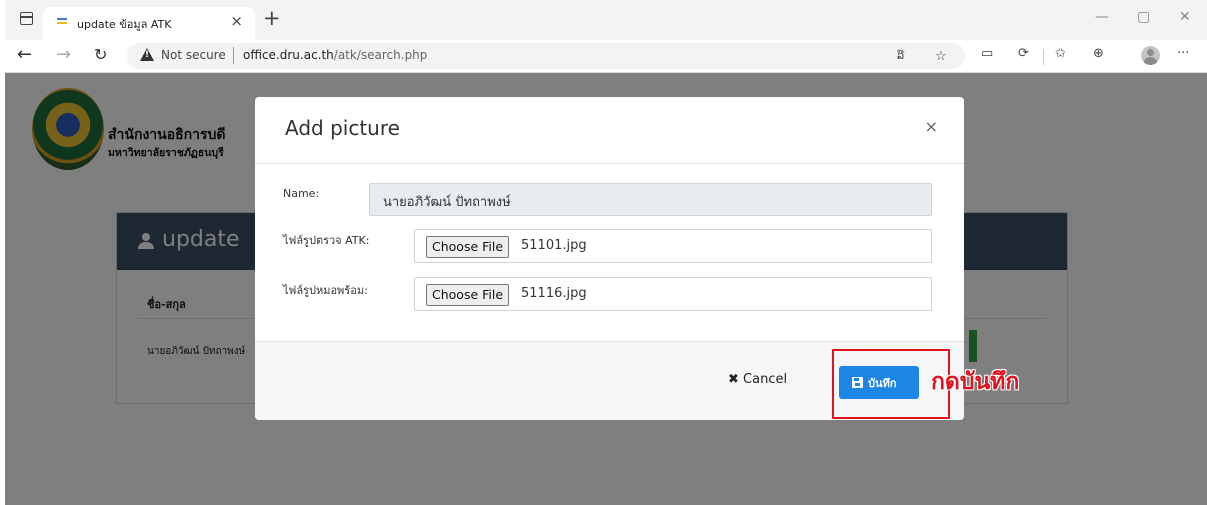 This screenshot has width=1207, height=505. Describe the element at coordinates (288, 55) in the screenshot. I see `url-domain: office.dru.ac.th` at that location.